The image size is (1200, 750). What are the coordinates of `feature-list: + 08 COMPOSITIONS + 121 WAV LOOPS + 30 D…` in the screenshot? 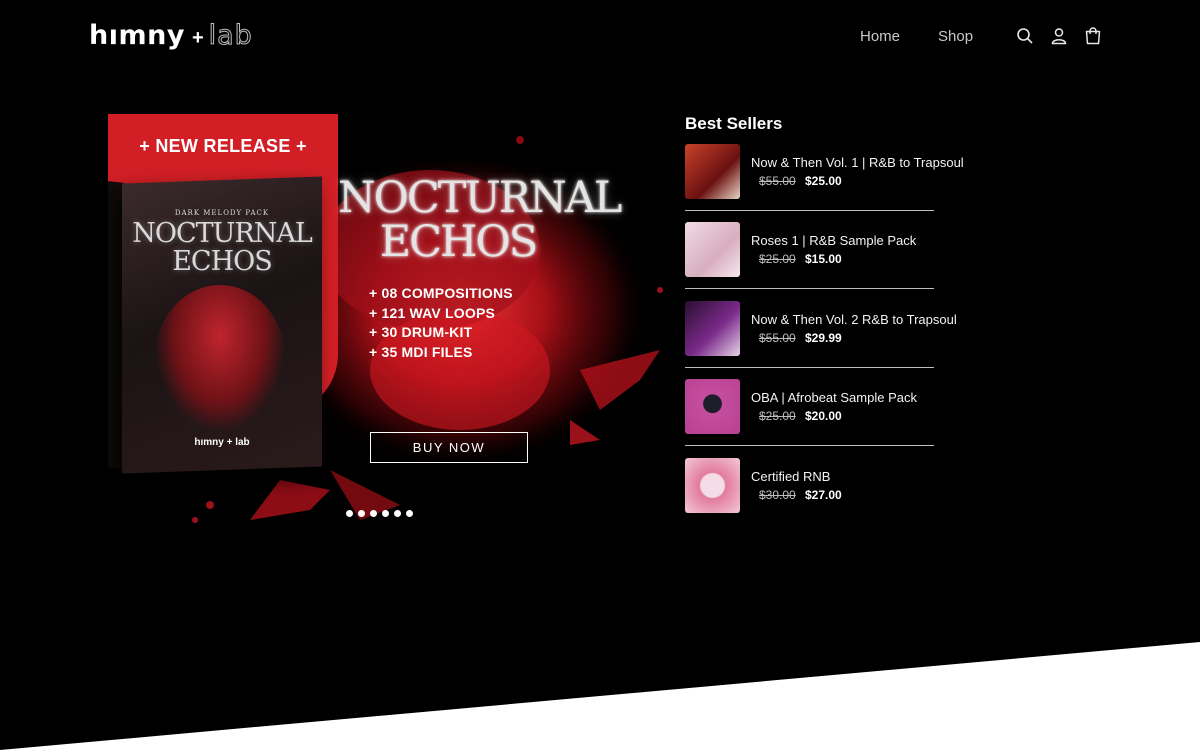 It's located at (441, 323).